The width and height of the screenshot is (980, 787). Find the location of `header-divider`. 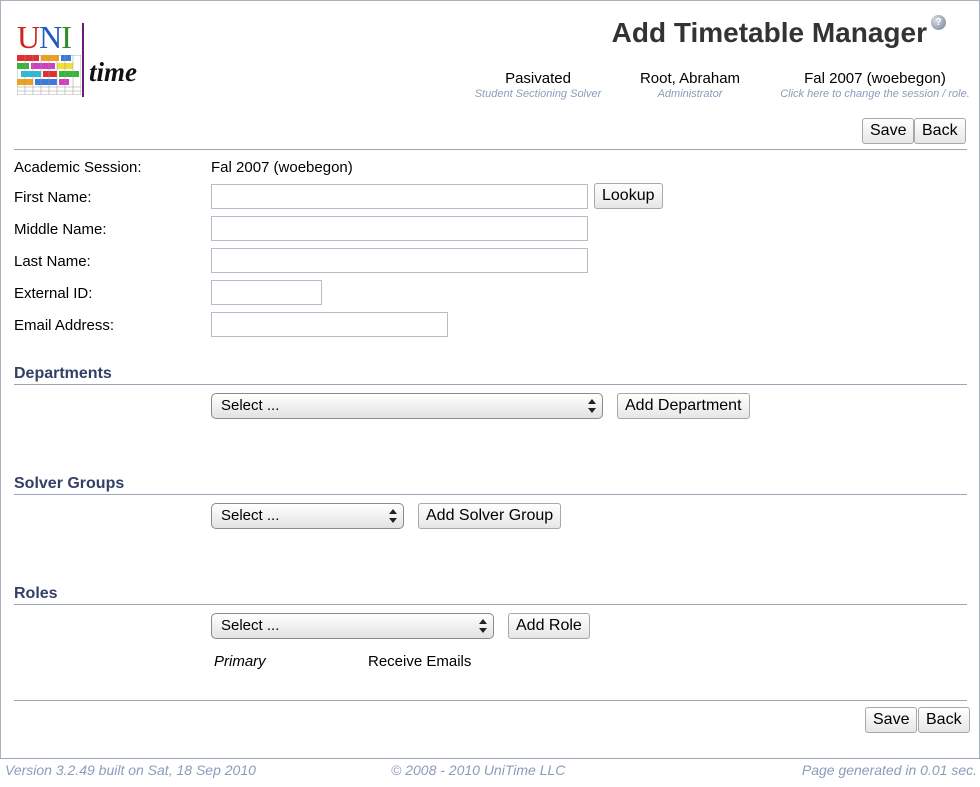

header-divider is located at coordinates (490, 149).